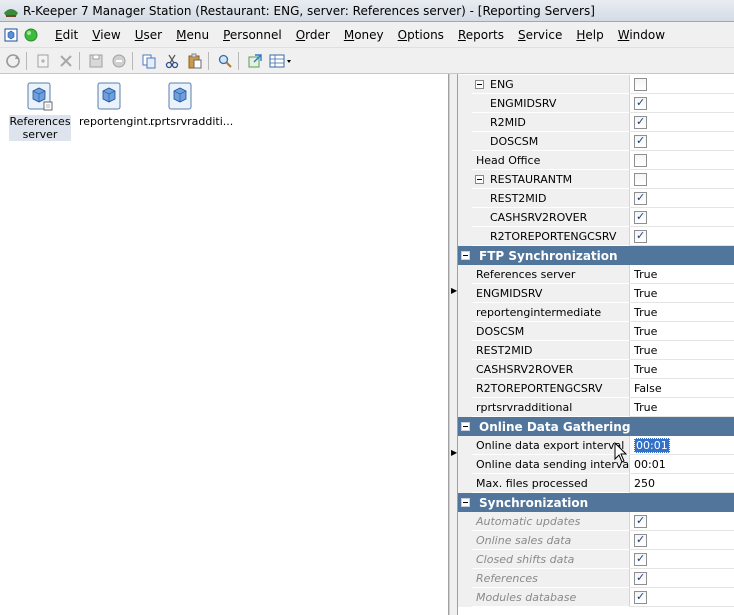  I want to click on property-row: Max. files processed 250, so click(596, 483).